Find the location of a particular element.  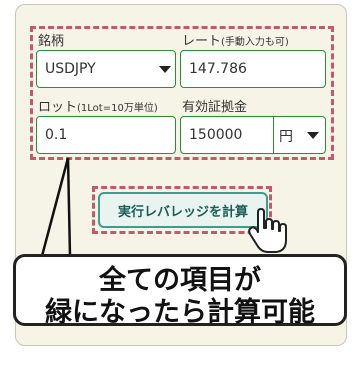

hand-cursor-icon is located at coordinates (267, 230).